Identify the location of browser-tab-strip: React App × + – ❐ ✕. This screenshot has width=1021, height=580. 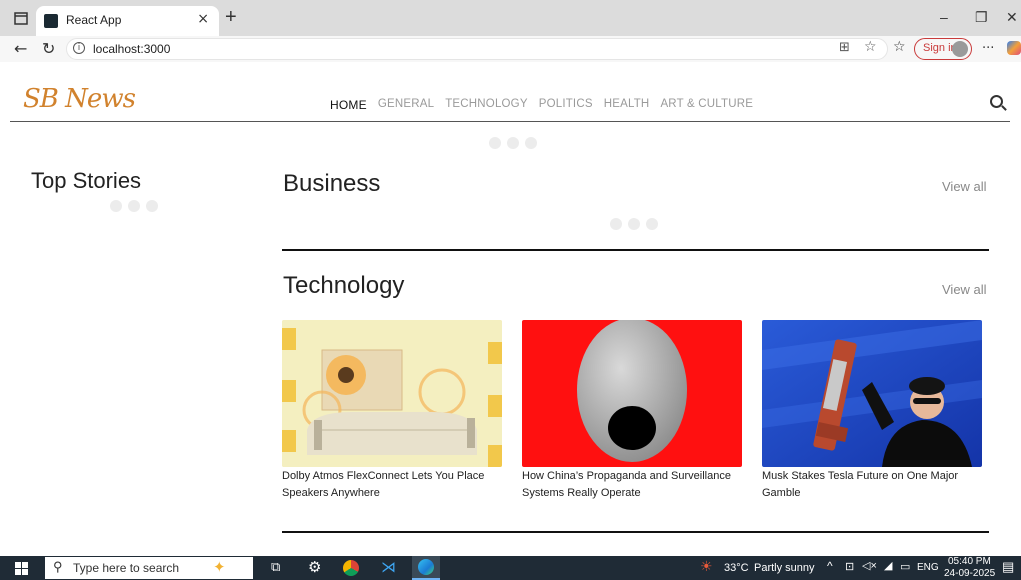
(510, 18).